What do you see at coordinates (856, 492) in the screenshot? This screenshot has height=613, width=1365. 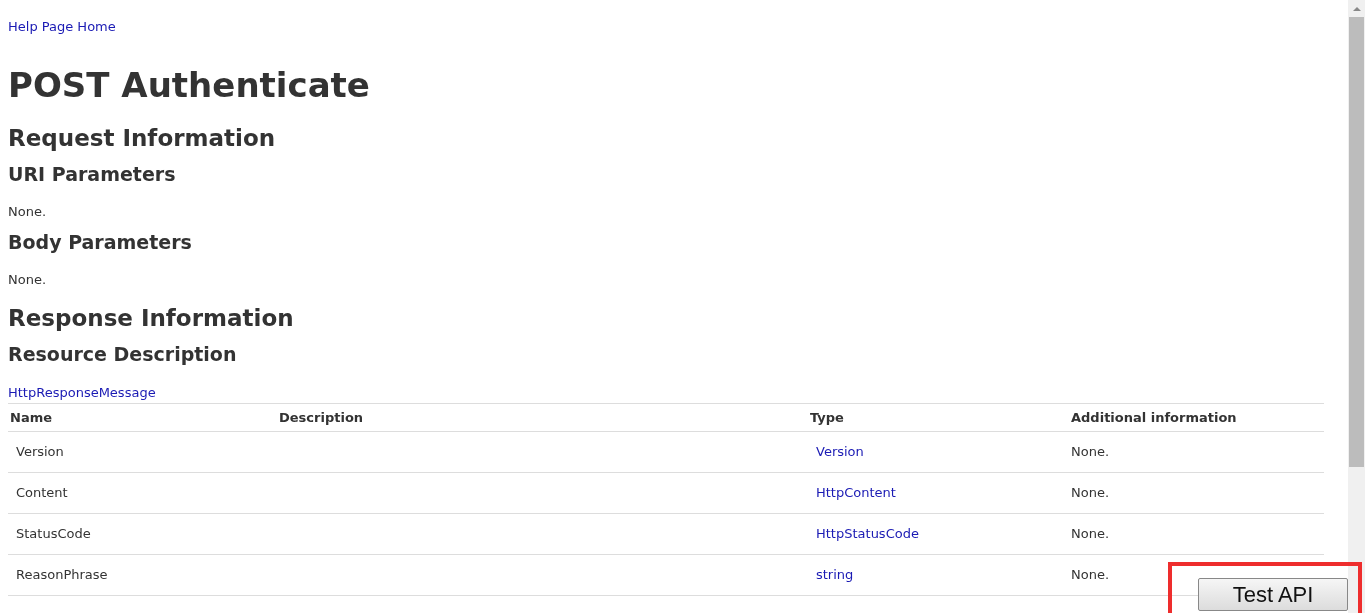 I see `type-link: HttpContent` at bounding box center [856, 492].